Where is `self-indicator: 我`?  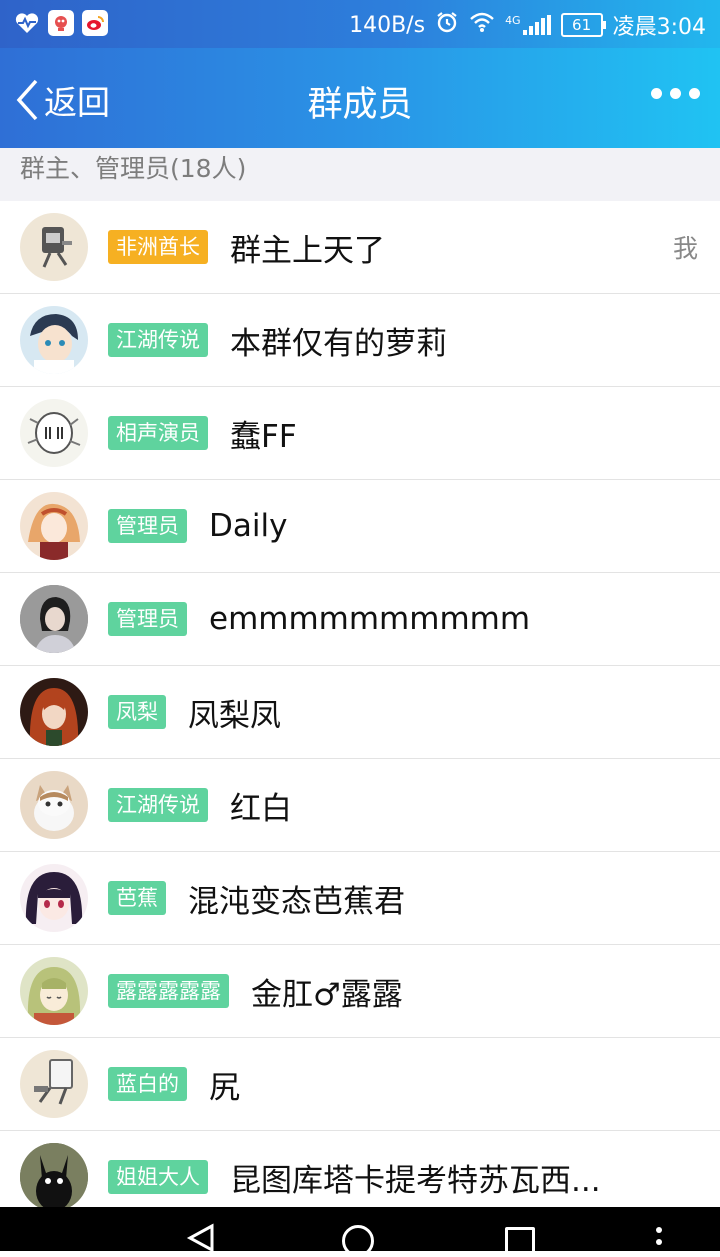
self-indicator: 我 is located at coordinates (685, 248).